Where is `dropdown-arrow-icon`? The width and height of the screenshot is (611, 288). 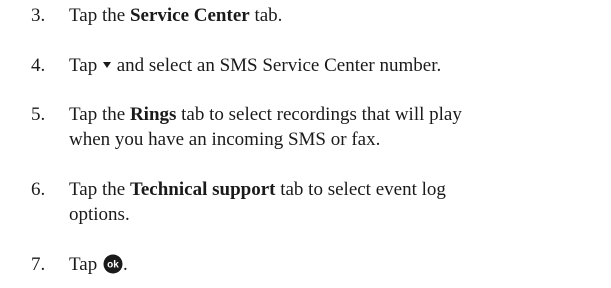 dropdown-arrow-icon is located at coordinates (106, 65).